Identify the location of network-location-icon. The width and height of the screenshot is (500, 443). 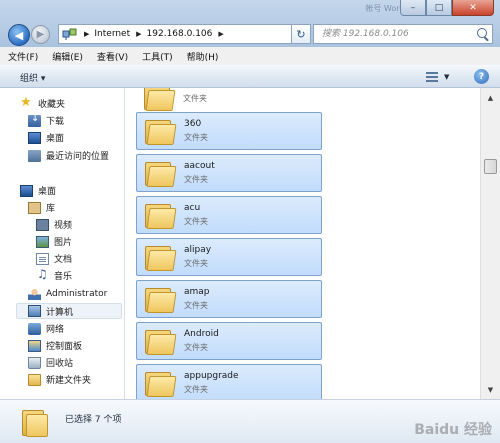
(70, 34).